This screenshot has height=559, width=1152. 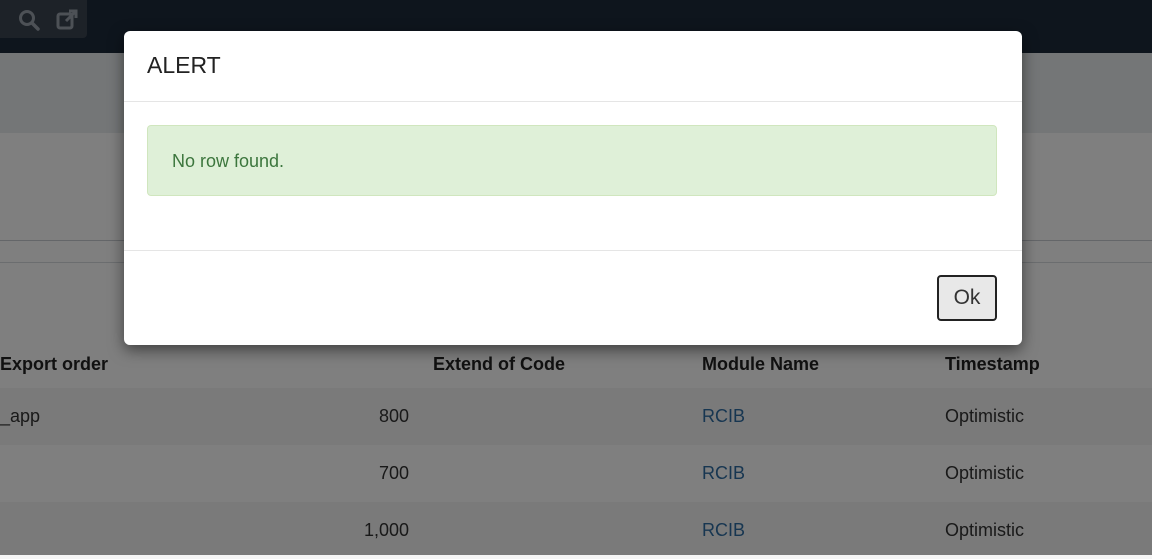 What do you see at coordinates (573, 66) in the screenshot?
I see `modal-header: ALERT` at bounding box center [573, 66].